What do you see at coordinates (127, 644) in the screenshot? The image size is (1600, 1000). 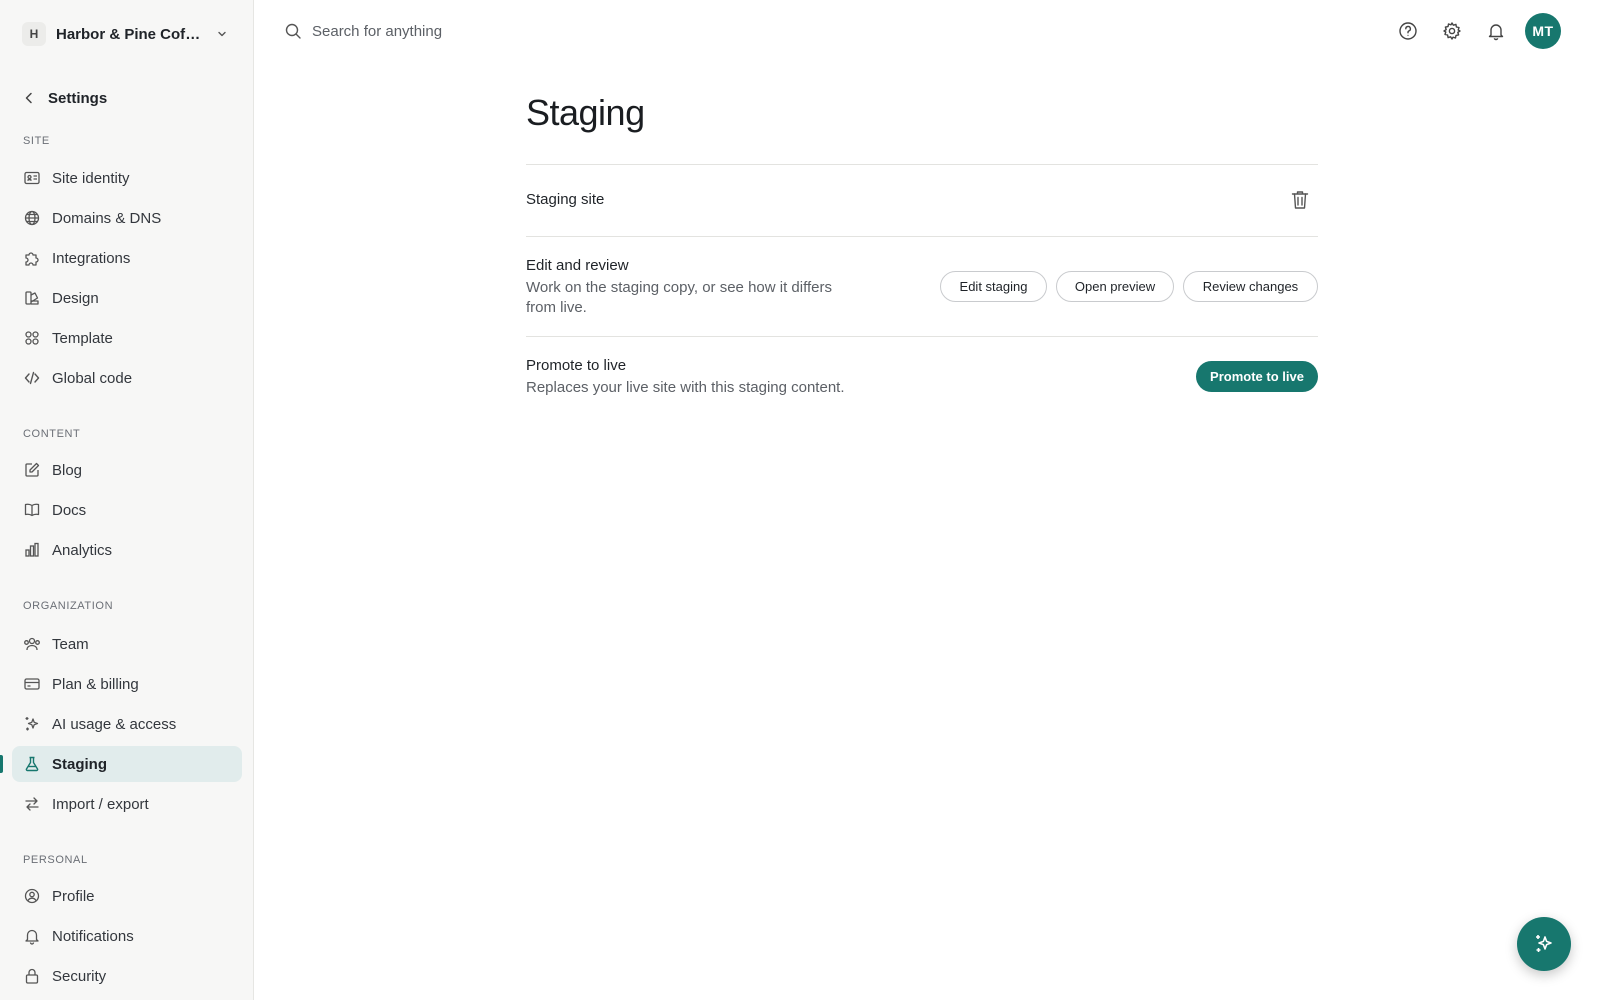 I see `sidebar-item-team: Team` at bounding box center [127, 644].